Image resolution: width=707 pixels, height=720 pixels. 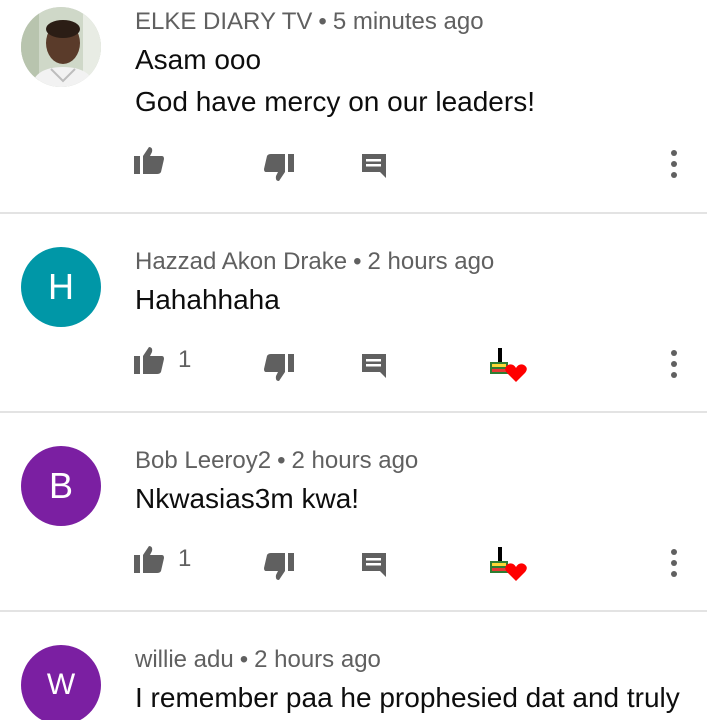 I want to click on like-button, so click(x=149, y=160).